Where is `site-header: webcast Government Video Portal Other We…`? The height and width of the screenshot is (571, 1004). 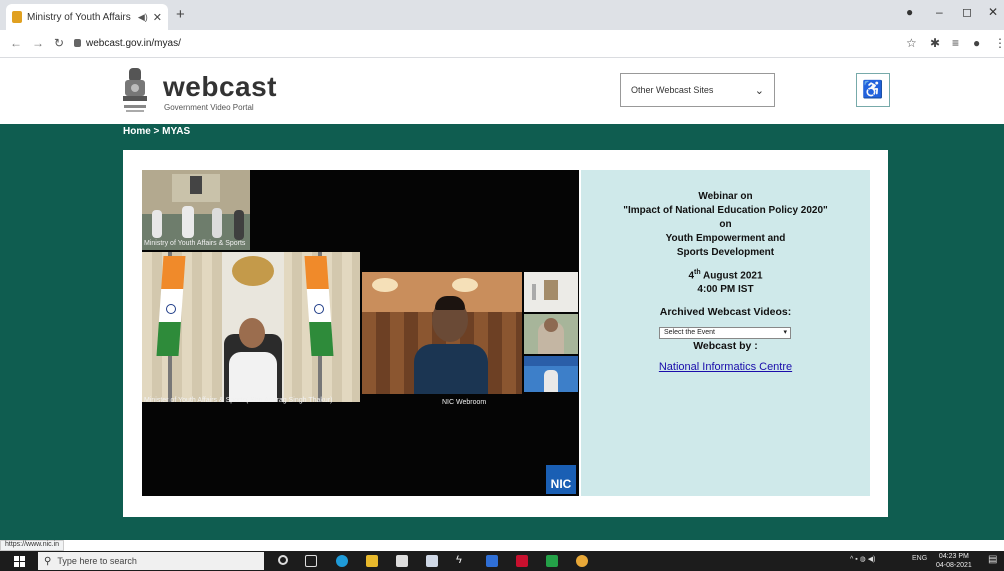 site-header: webcast Government Video Portal Other We… is located at coordinates (502, 91).